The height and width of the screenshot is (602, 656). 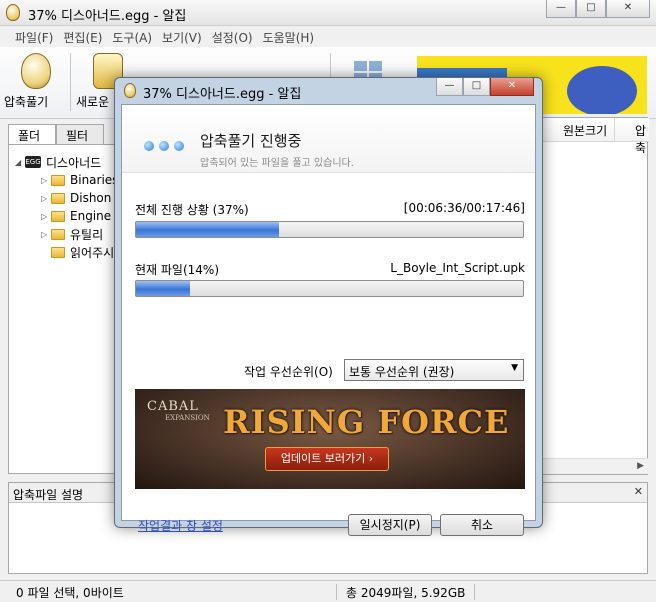 I want to click on banner-title: RISING FORCE, so click(x=366, y=422).